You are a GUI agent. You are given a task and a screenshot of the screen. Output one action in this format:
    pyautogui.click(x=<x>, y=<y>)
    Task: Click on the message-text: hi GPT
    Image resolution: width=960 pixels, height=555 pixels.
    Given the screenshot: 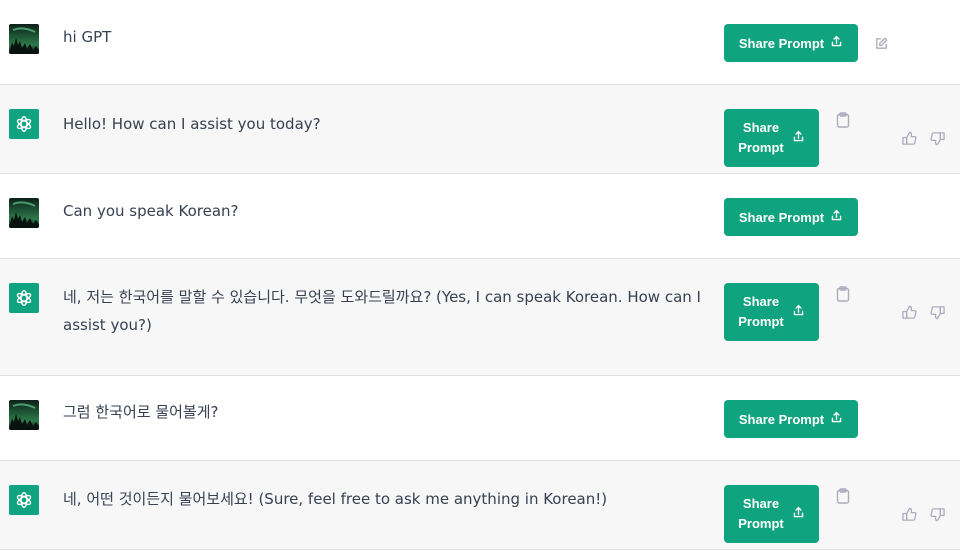 What is the action you would take?
    pyautogui.click(x=87, y=37)
    